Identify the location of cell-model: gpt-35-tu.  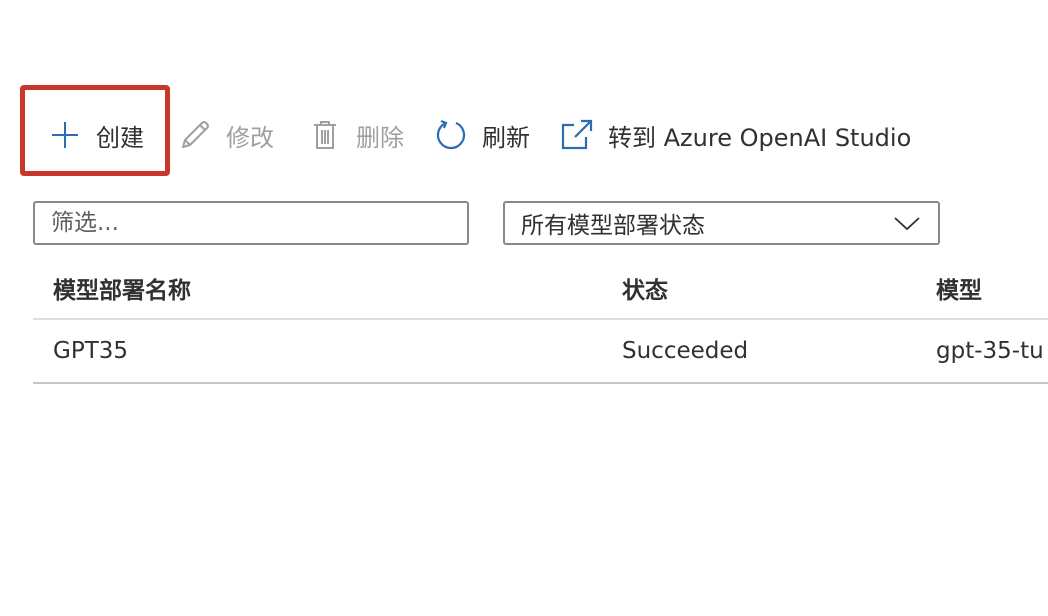
(990, 351).